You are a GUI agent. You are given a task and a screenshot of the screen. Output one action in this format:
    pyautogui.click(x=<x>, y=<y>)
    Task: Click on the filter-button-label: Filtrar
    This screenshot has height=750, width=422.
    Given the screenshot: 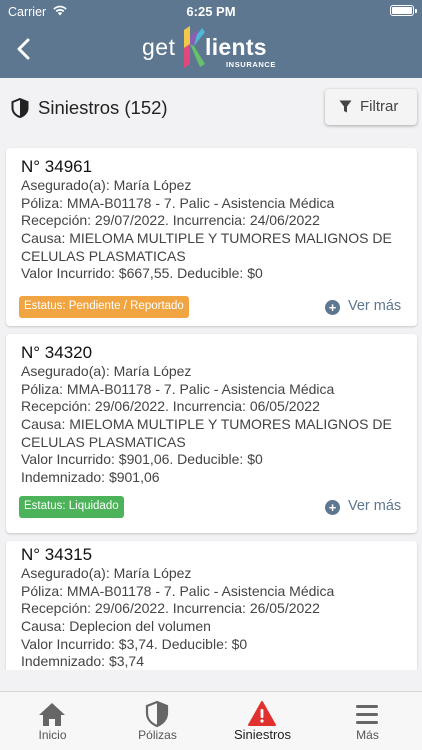 What is the action you would take?
    pyautogui.click(x=379, y=106)
    